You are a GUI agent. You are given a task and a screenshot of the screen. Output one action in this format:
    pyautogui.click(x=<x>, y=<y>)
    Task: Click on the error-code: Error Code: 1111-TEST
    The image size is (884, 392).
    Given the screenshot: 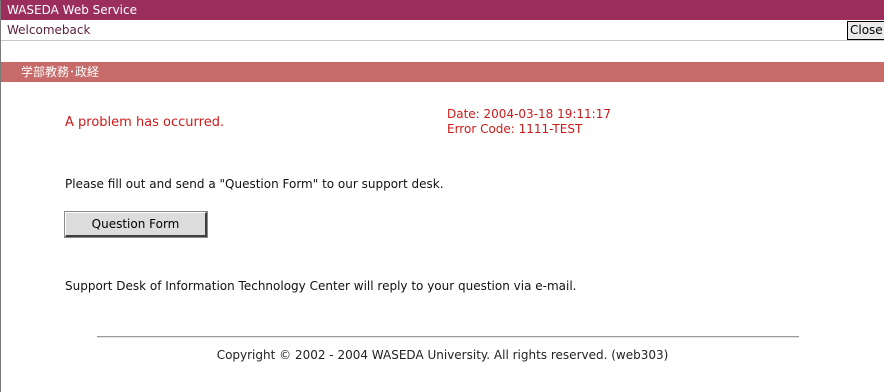 What is the action you would take?
    pyautogui.click(x=515, y=129)
    